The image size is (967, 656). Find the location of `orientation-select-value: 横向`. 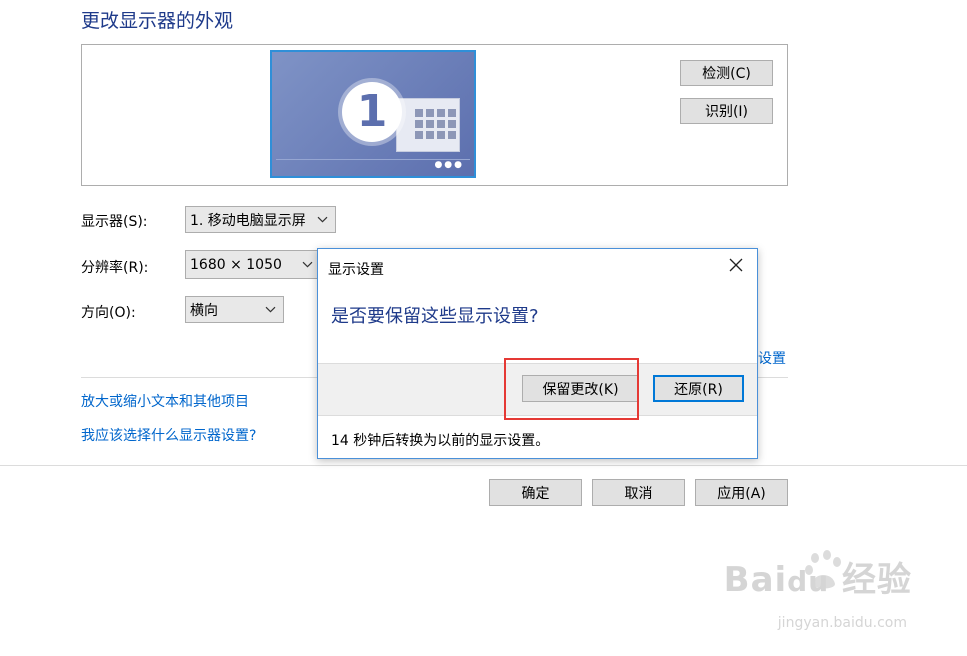

orientation-select-value: 横向 is located at coordinates (204, 310).